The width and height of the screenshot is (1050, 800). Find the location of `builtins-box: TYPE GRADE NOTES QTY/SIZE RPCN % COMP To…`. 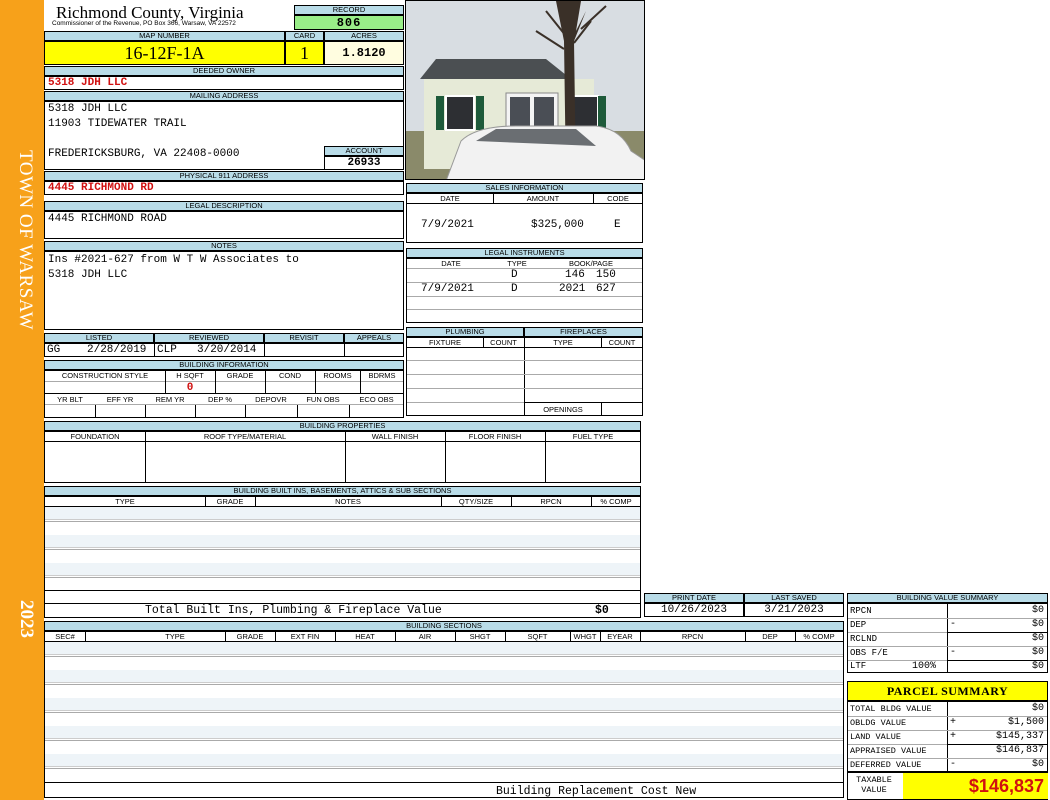

builtins-box: TYPE GRADE NOTES QTY/SIZE RPCN % COMP To… is located at coordinates (342, 557).